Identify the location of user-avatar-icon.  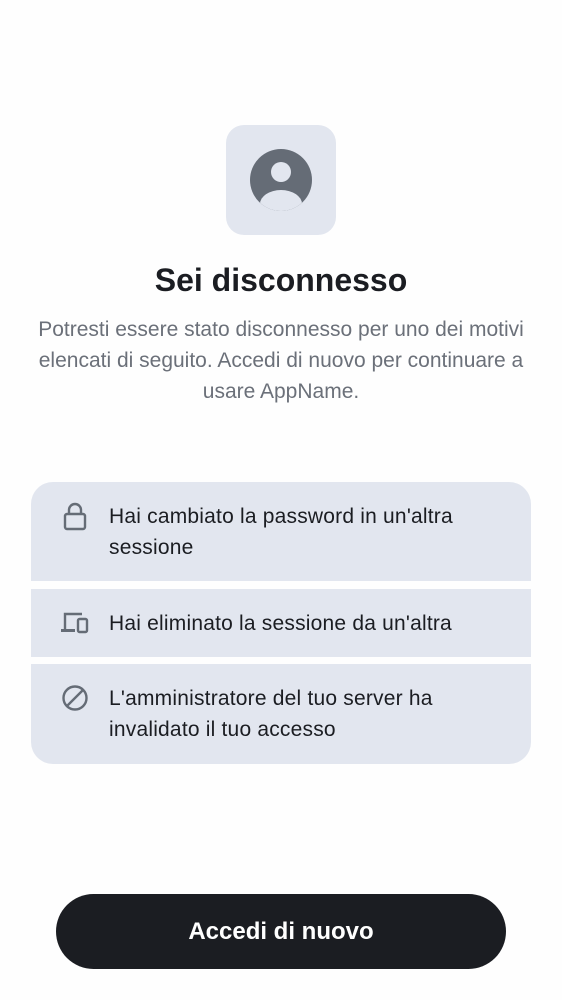
(281, 180).